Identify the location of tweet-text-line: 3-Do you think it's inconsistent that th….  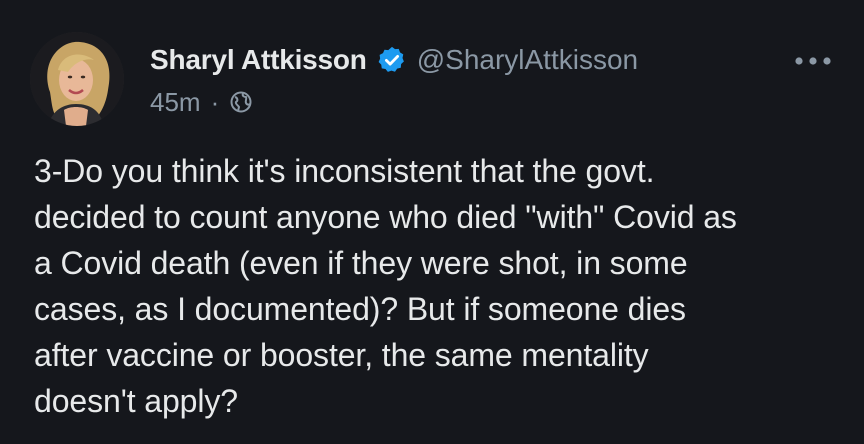
(344, 171).